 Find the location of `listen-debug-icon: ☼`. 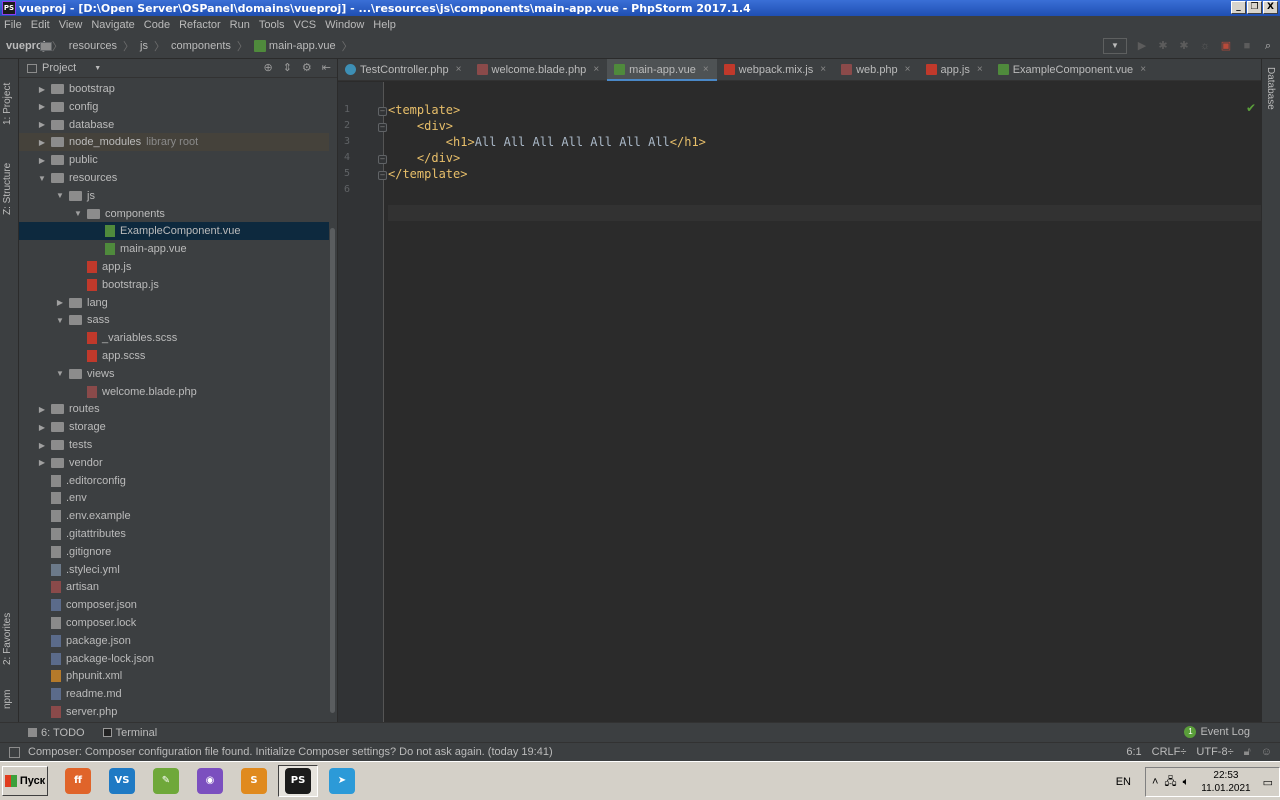

listen-debug-icon: ☼ is located at coordinates (1205, 46).